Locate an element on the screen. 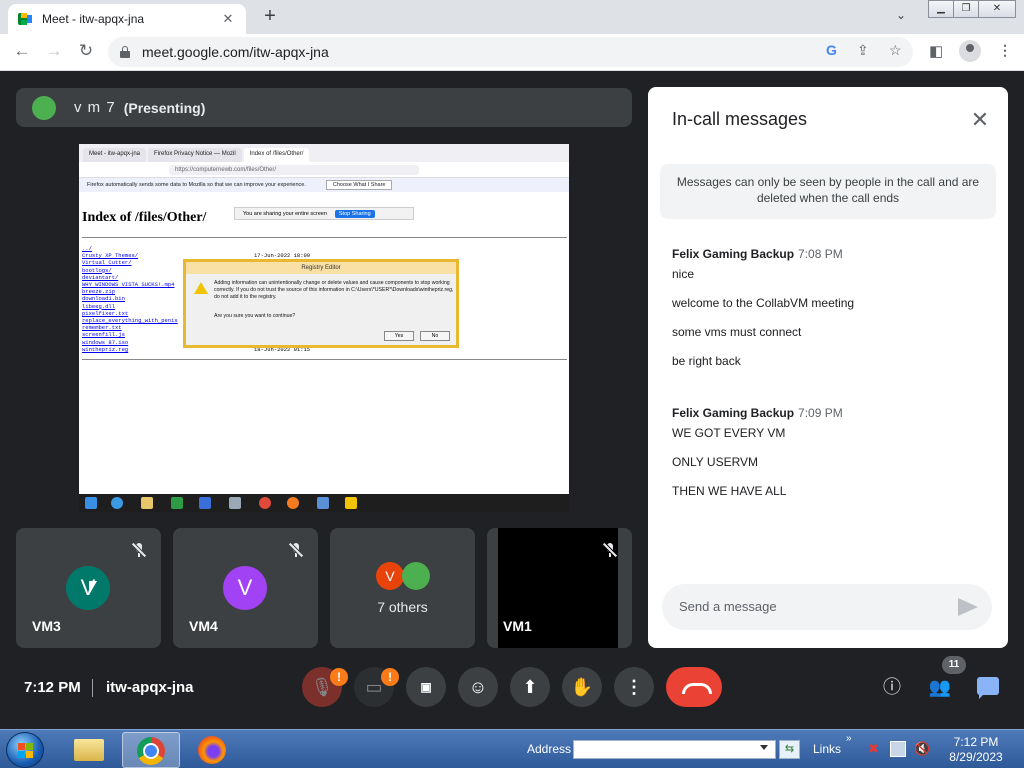  message-placeholder: Send a message is located at coordinates (728, 606).